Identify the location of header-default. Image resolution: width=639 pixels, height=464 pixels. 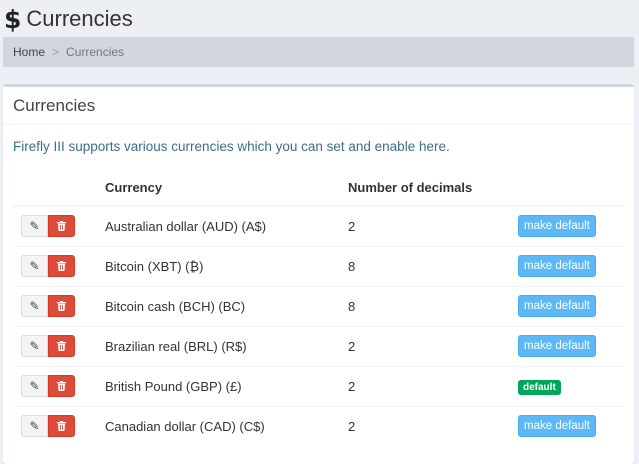
(571, 188).